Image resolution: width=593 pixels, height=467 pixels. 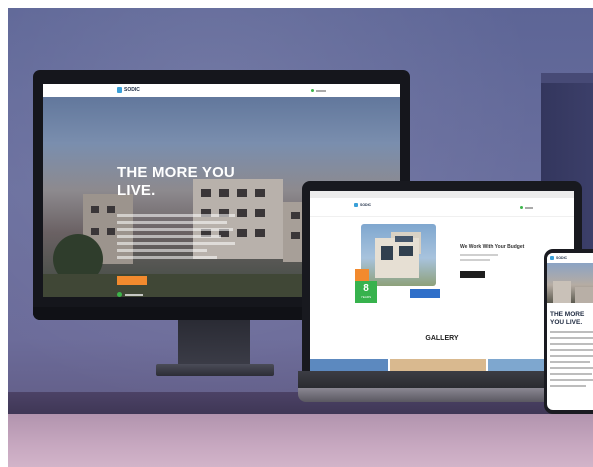 I want to click on desktop-hero-title: THE MORE YOU LIVE., so click(x=176, y=181).